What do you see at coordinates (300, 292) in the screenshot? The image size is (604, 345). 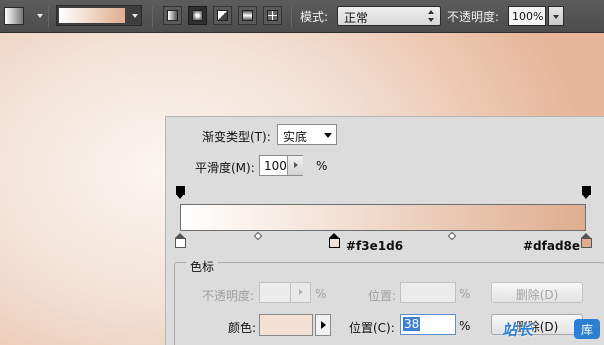 I see `stop-opacity-slider-button` at bounding box center [300, 292].